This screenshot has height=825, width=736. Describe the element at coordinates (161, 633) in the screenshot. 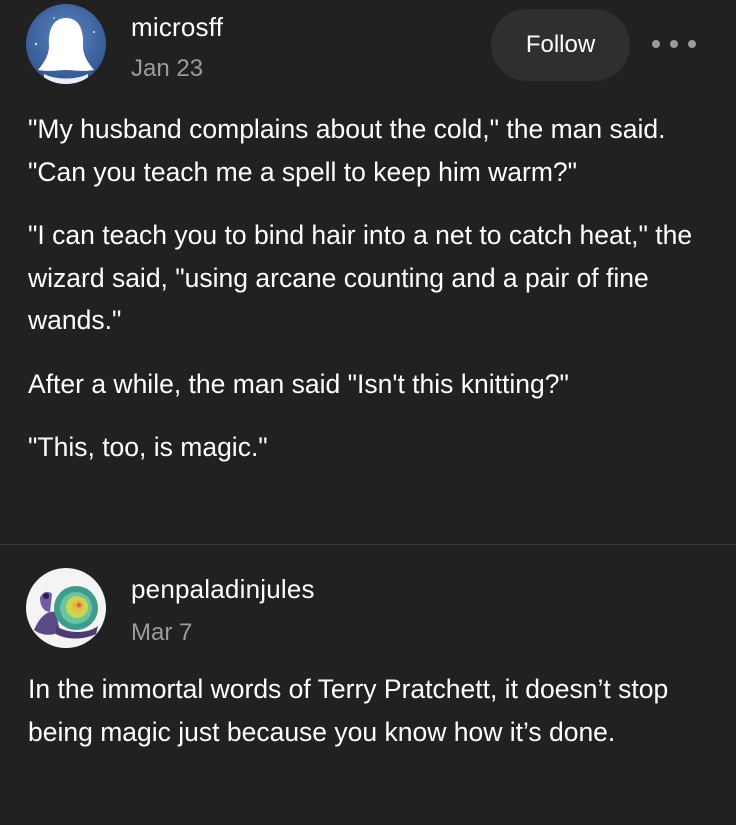

I see `post-date: Mar 7` at that location.